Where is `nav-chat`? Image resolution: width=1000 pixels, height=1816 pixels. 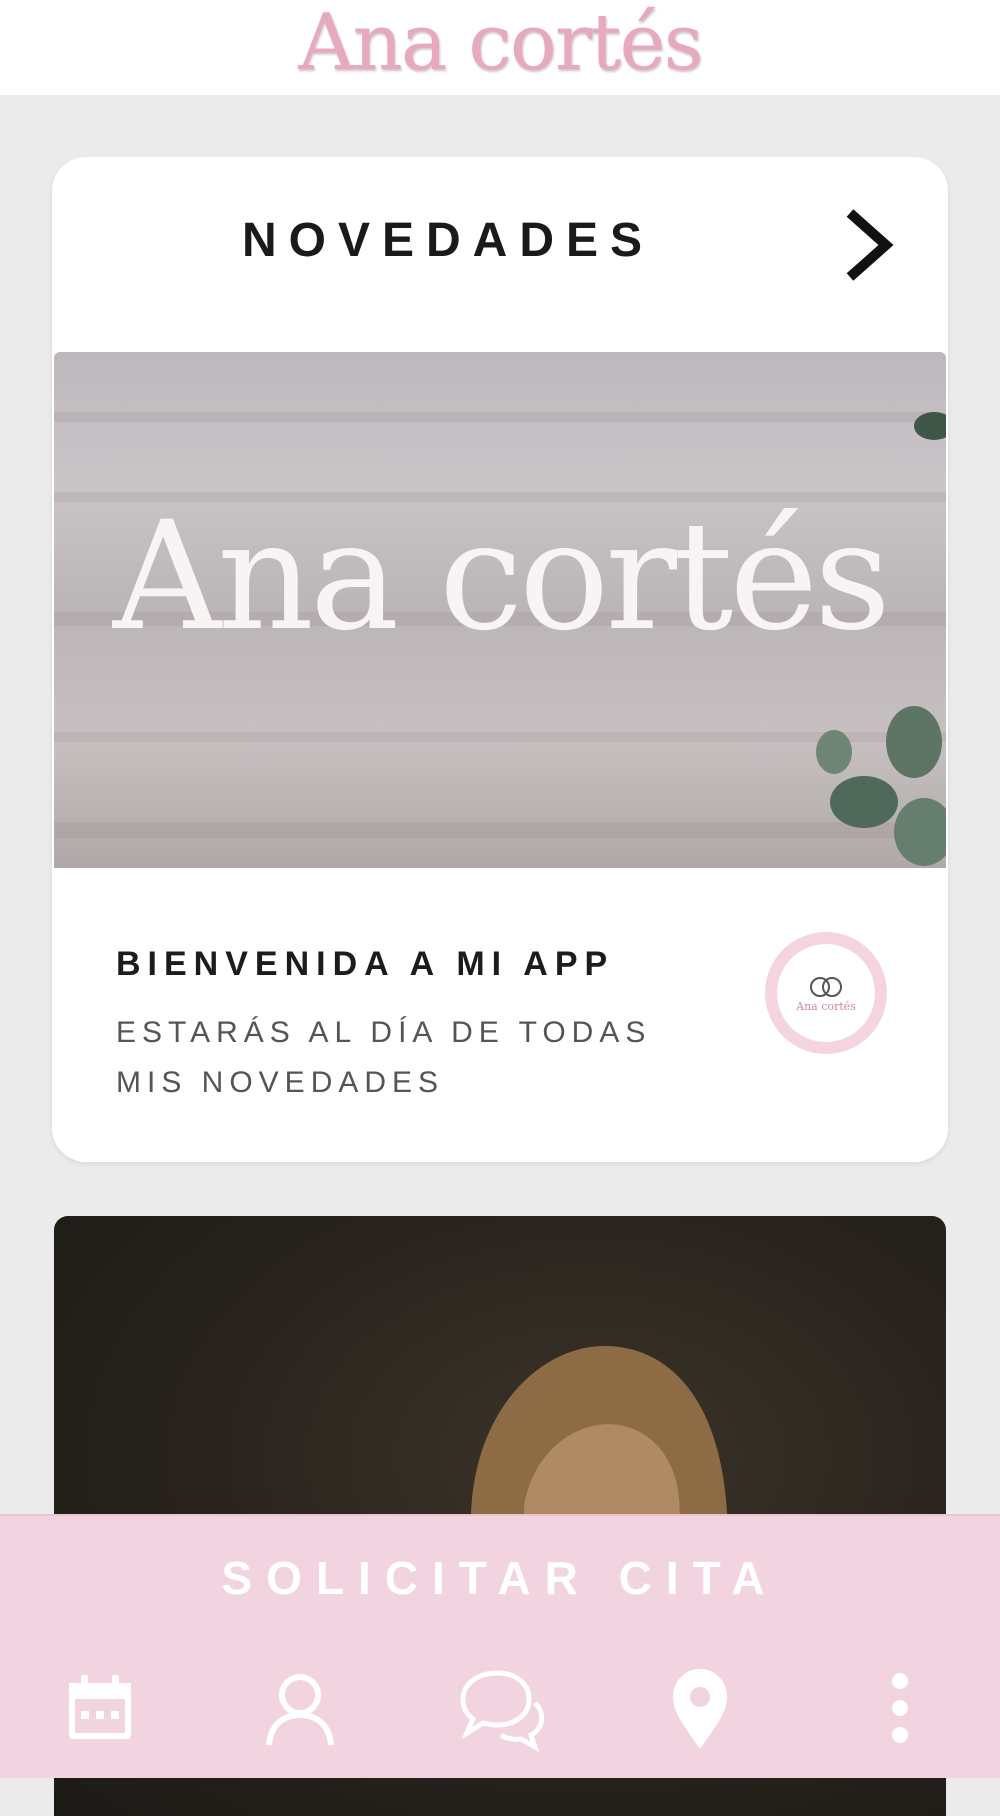 nav-chat is located at coordinates (500, 1708).